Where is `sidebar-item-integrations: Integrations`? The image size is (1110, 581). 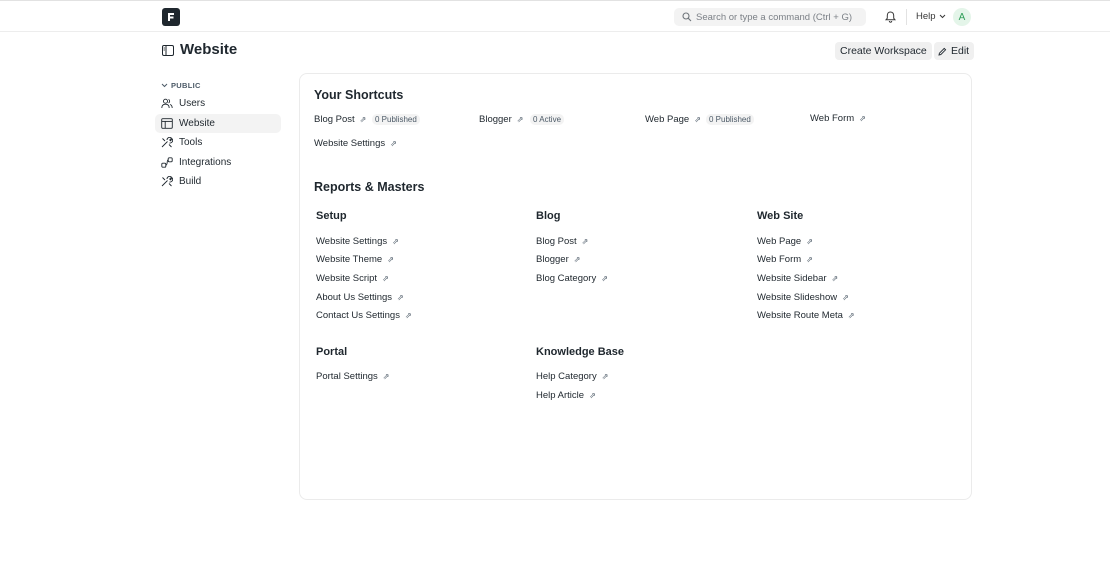 sidebar-item-integrations: Integrations is located at coordinates (218, 162).